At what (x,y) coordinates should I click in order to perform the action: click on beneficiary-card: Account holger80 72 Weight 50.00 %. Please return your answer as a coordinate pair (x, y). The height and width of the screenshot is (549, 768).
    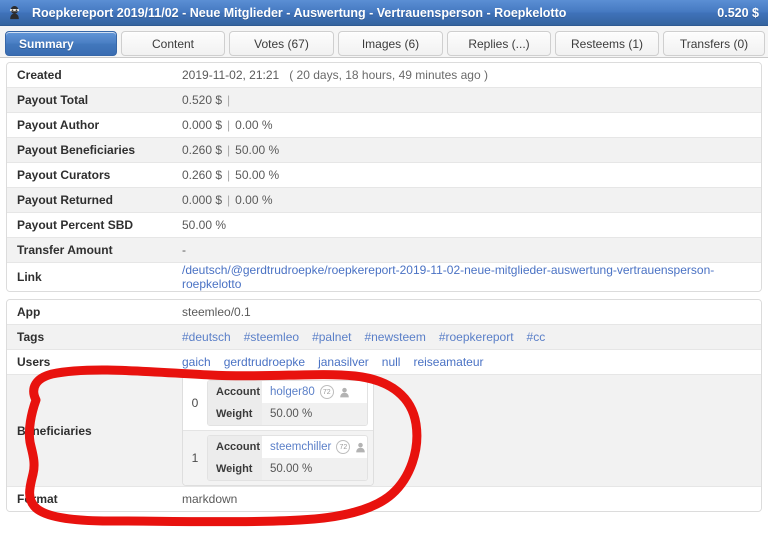
    Looking at the image, I should click on (287, 403).